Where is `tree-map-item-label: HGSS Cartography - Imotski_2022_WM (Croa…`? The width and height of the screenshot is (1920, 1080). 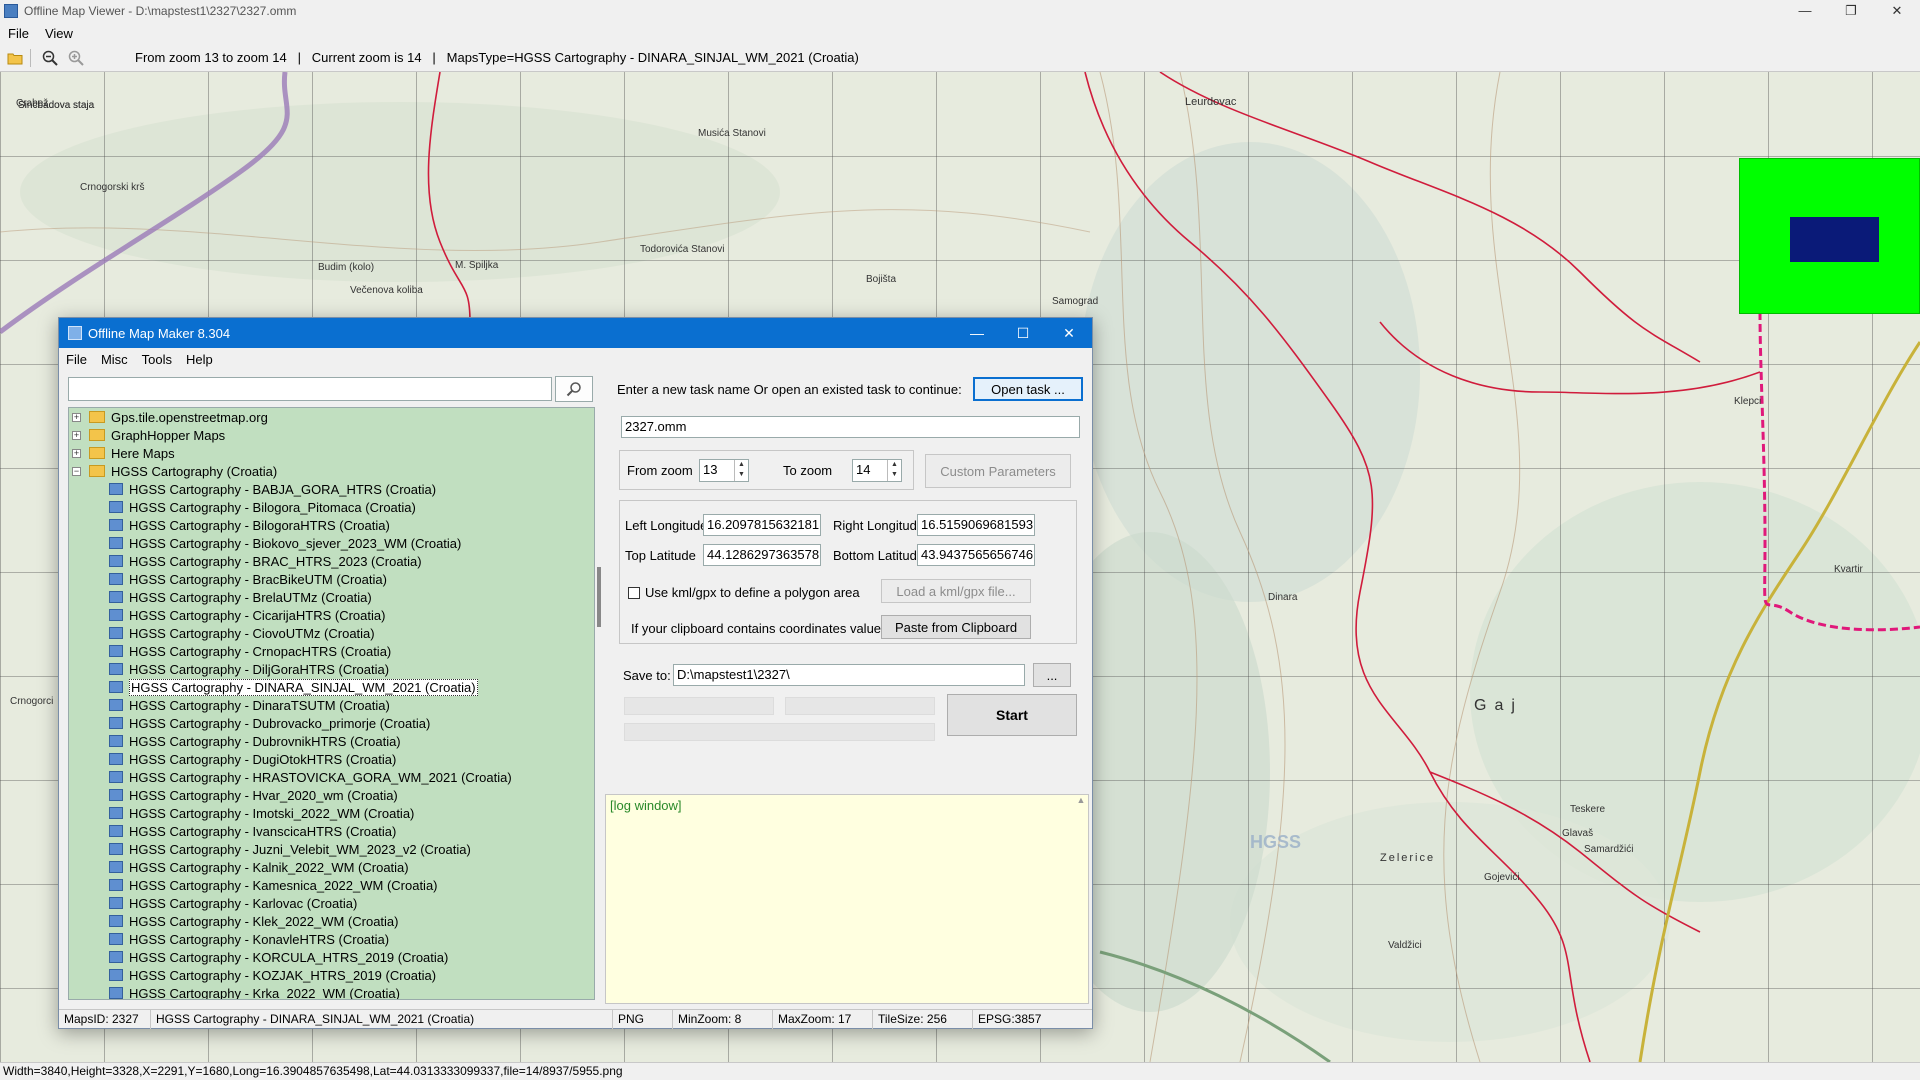 tree-map-item-label: HGSS Cartography - Imotski_2022_WM (Croa… is located at coordinates (271, 813).